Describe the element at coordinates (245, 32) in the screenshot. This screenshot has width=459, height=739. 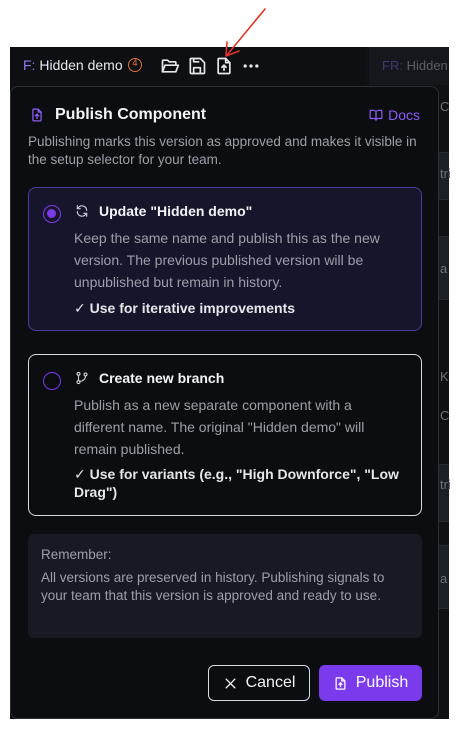
I see `annotation-arrow` at that location.